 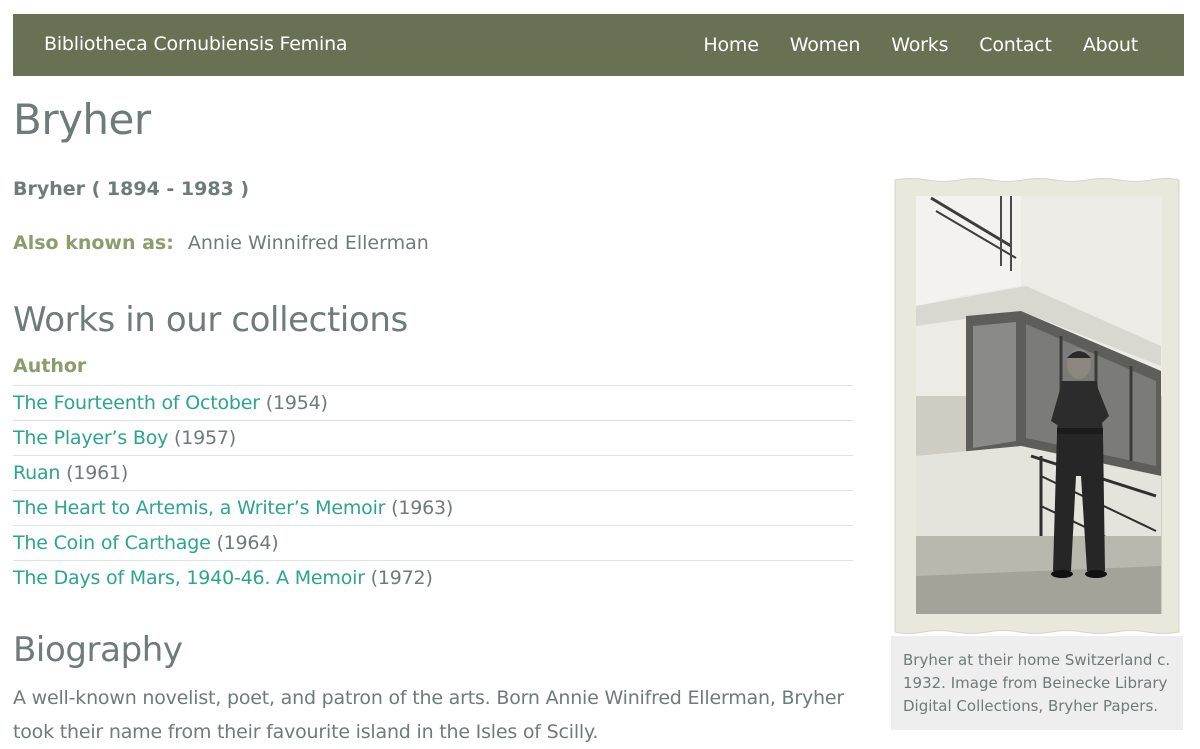 What do you see at coordinates (199, 508) in the screenshot?
I see `work-link: The Heart to Artemis, a Writer’s Memoir` at bounding box center [199, 508].